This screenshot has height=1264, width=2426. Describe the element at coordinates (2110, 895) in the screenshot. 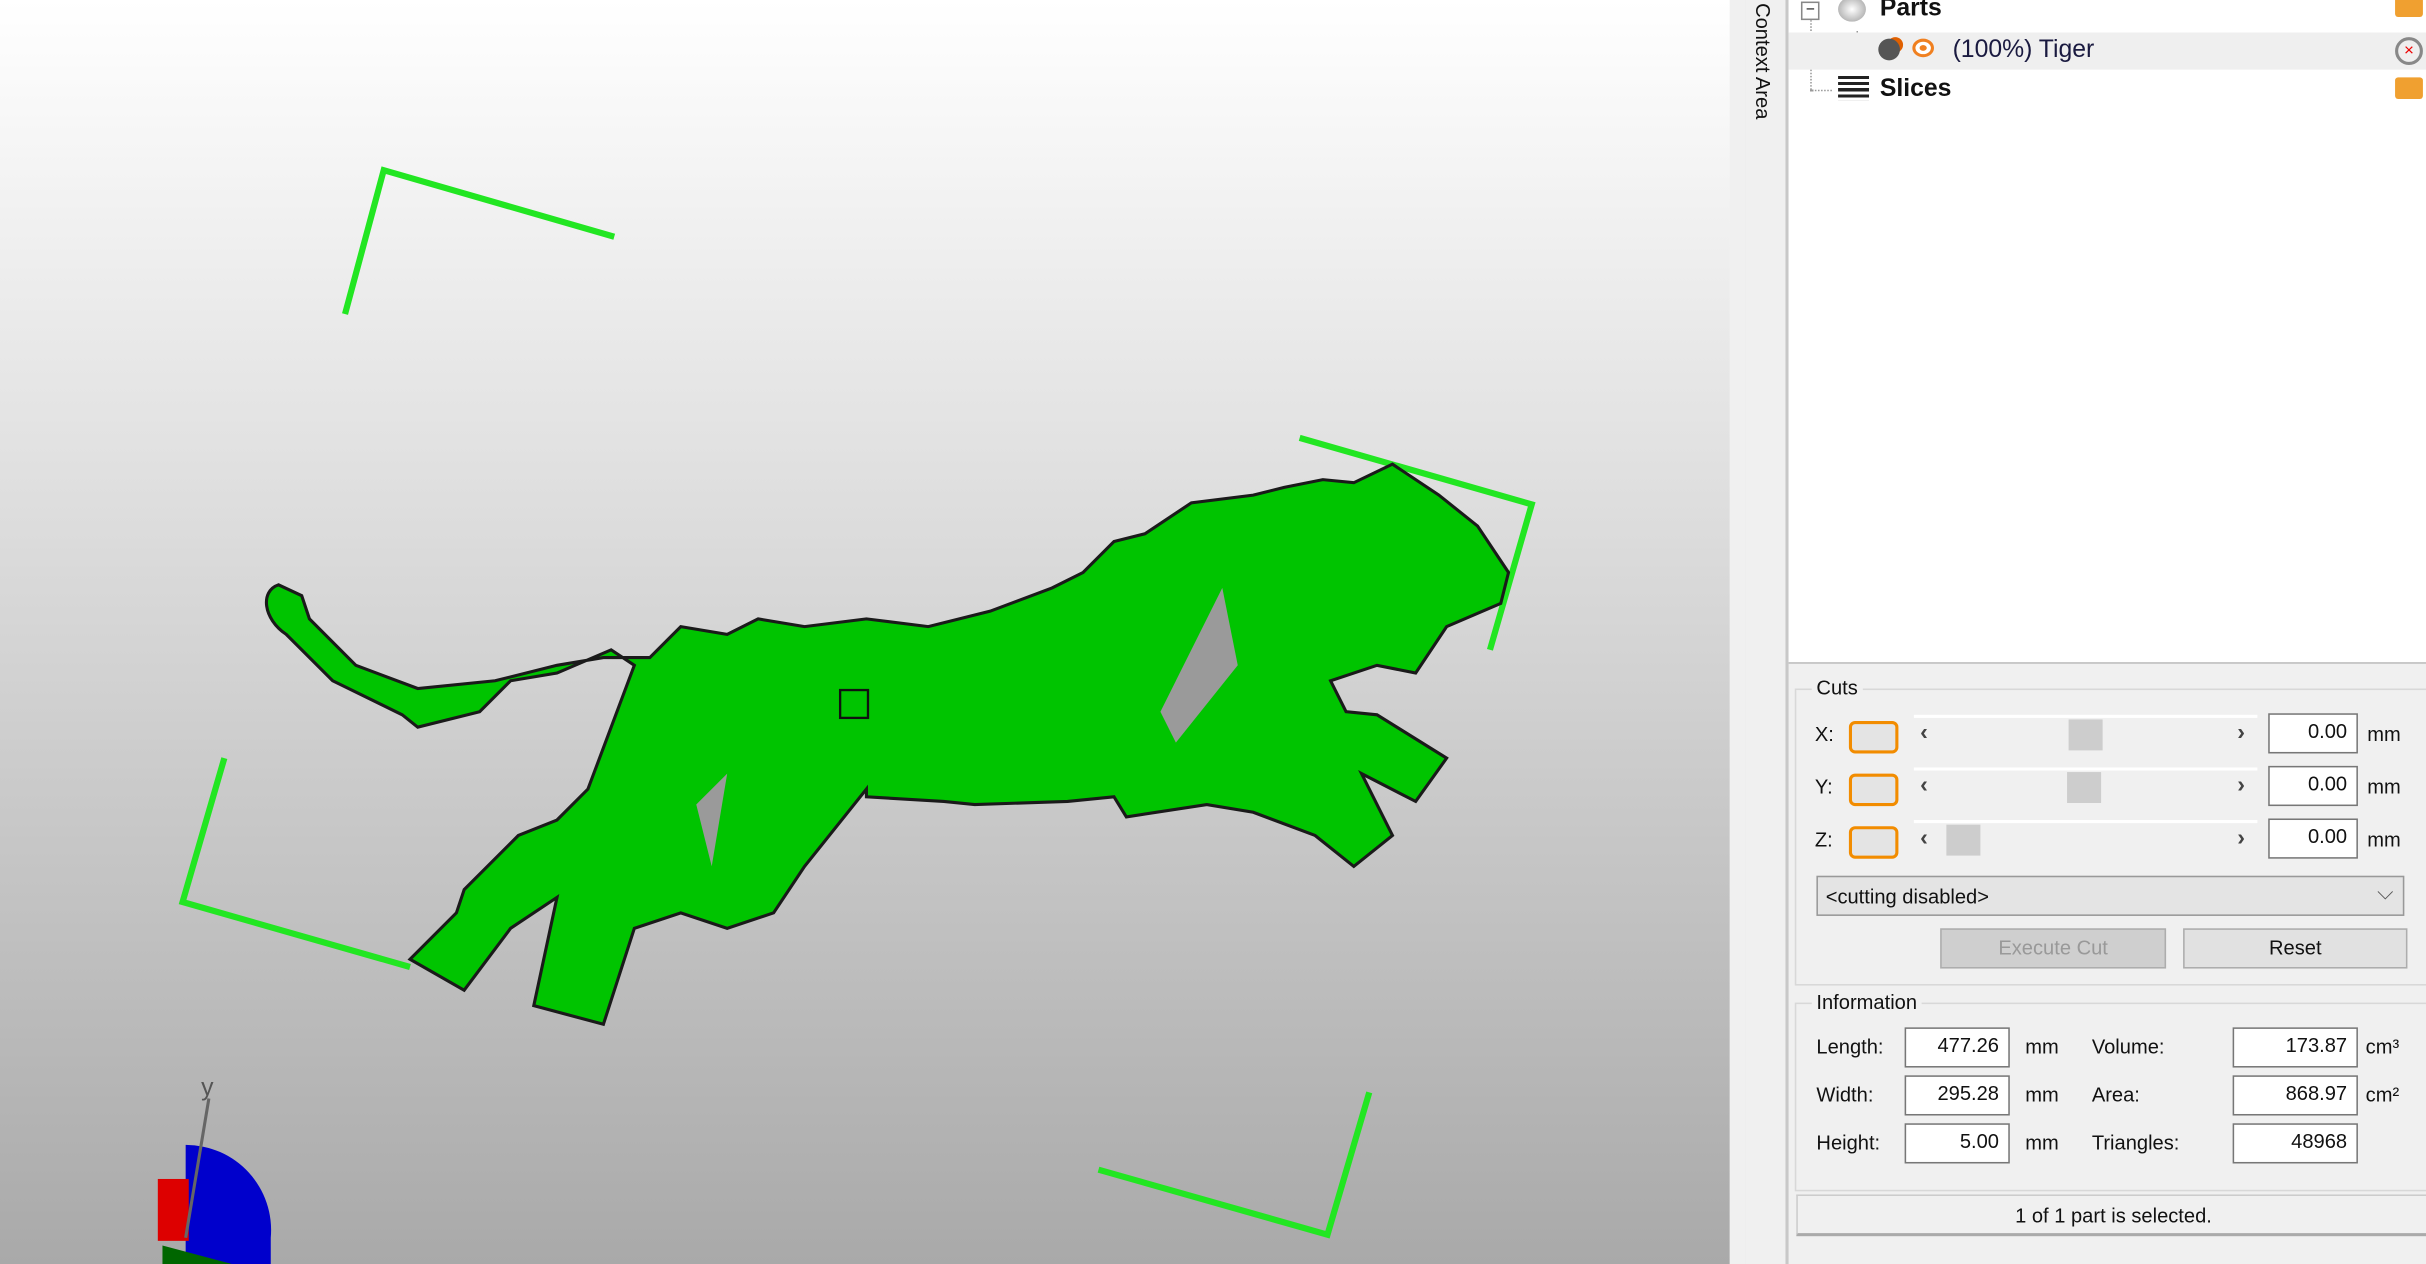

I see `cut-mode-select: <cutting disabled> ⌵` at that location.